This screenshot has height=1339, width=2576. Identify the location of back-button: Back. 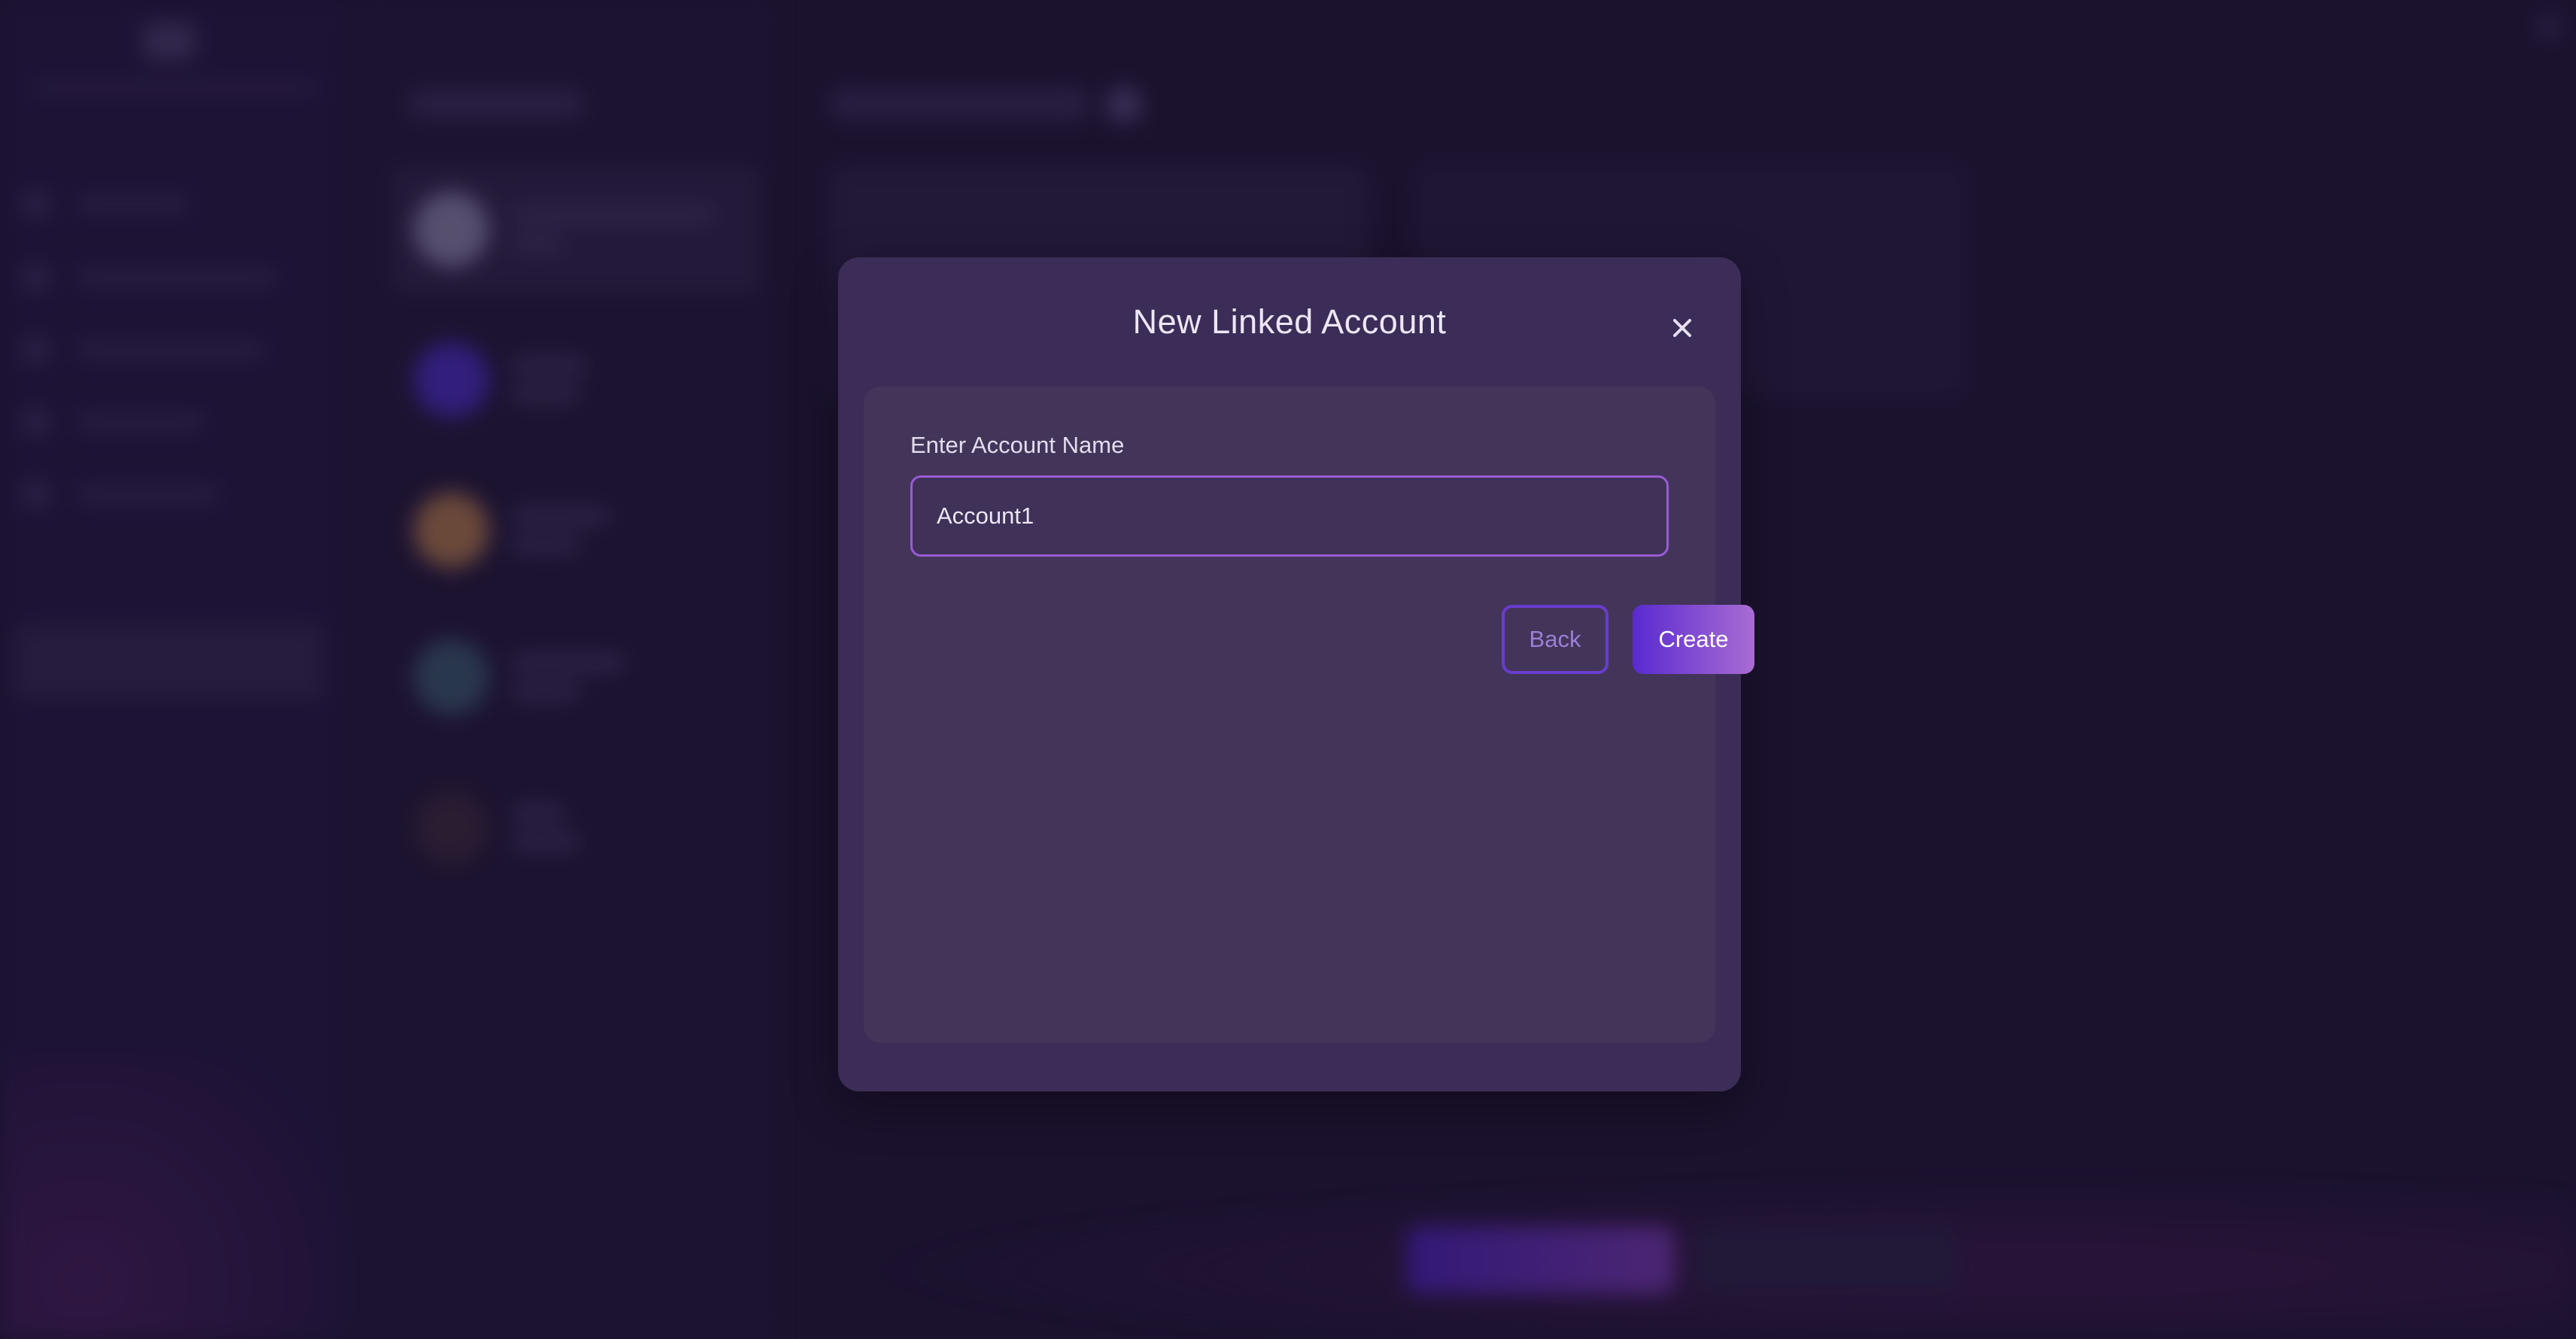
(1555, 639).